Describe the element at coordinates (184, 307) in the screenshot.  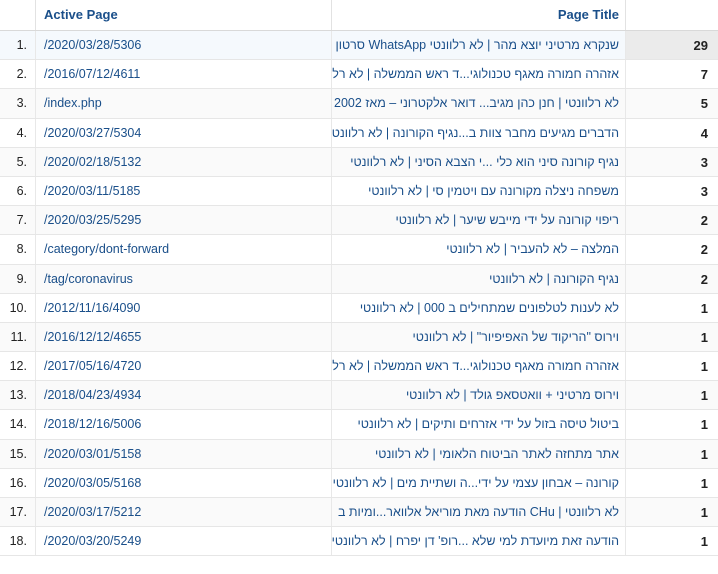
I see `active-page-link: /2012/11/16/4090` at that location.